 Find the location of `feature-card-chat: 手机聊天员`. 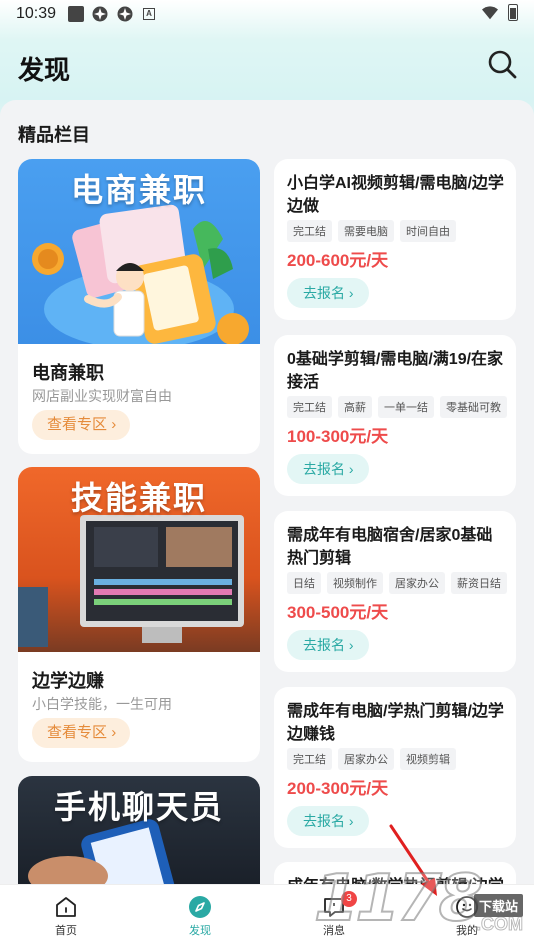

feature-card-chat: 手机聊天员 is located at coordinates (139, 831).